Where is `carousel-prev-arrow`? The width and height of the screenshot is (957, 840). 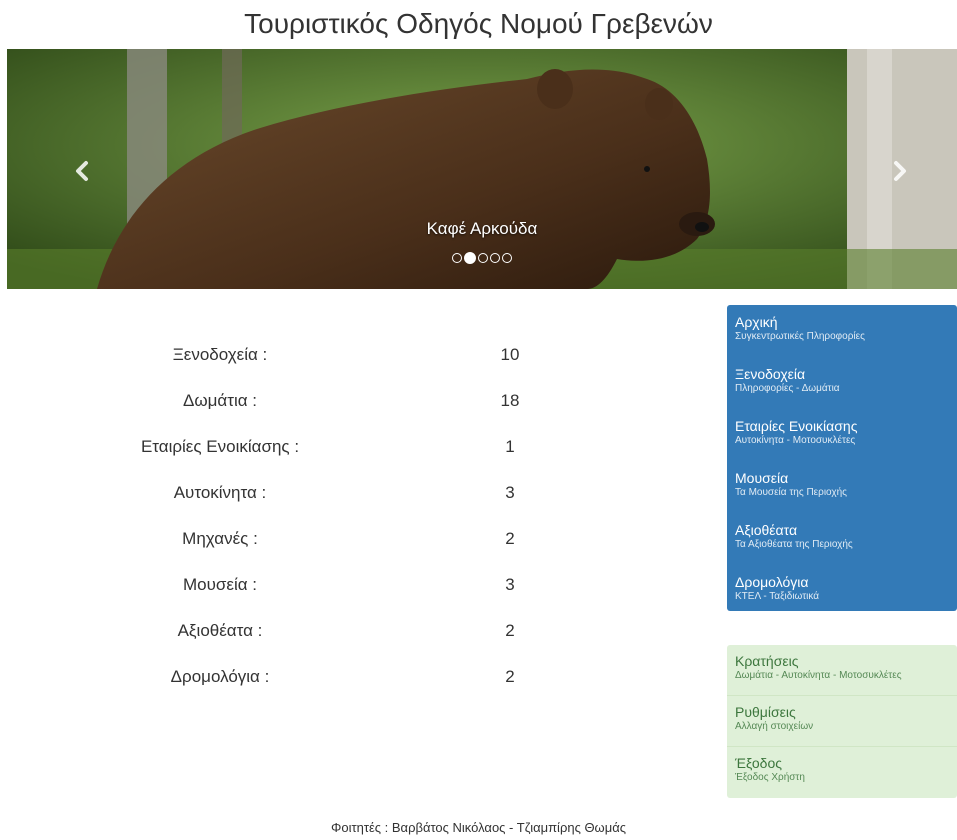 carousel-prev-arrow is located at coordinates (82, 172).